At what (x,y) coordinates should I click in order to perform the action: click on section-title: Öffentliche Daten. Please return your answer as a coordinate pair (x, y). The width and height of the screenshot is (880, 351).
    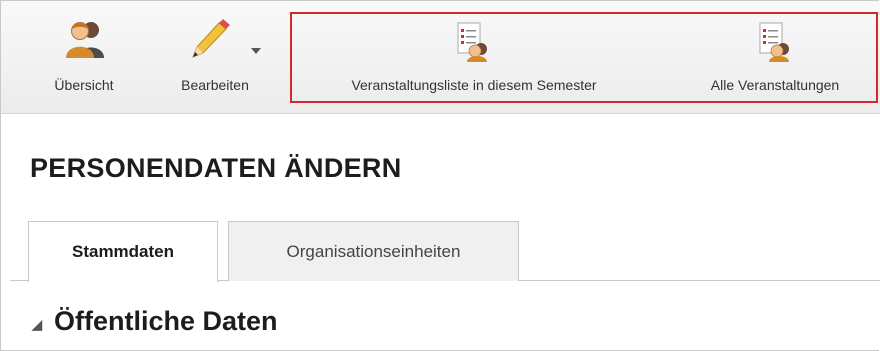
    Looking at the image, I should click on (166, 321).